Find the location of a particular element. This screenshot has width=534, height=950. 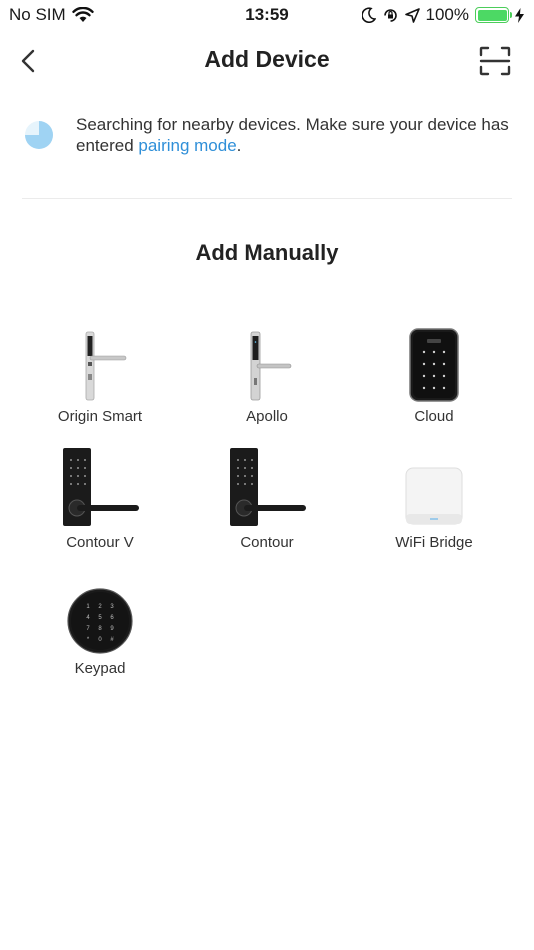

page-title: Add Device is located at coordinates (267, 59).